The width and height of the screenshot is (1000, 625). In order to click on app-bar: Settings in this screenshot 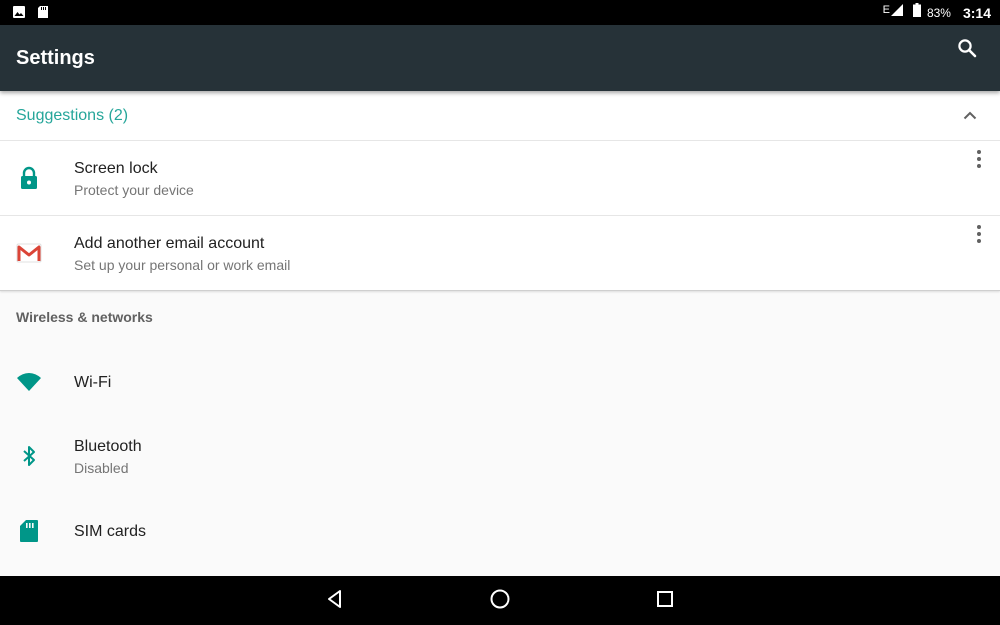, I will do `click(500, 58)`.